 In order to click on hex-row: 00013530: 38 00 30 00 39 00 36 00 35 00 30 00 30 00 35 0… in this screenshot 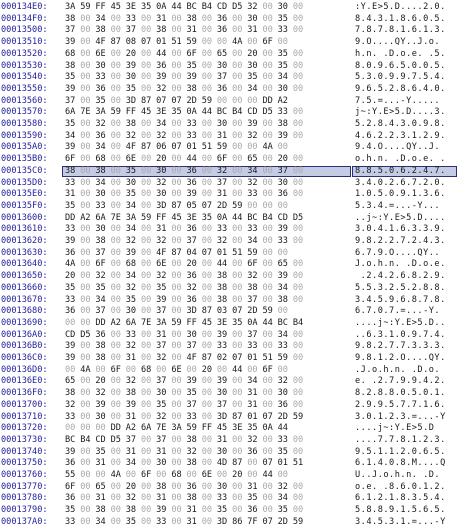, I will do `click(229, 67)`.